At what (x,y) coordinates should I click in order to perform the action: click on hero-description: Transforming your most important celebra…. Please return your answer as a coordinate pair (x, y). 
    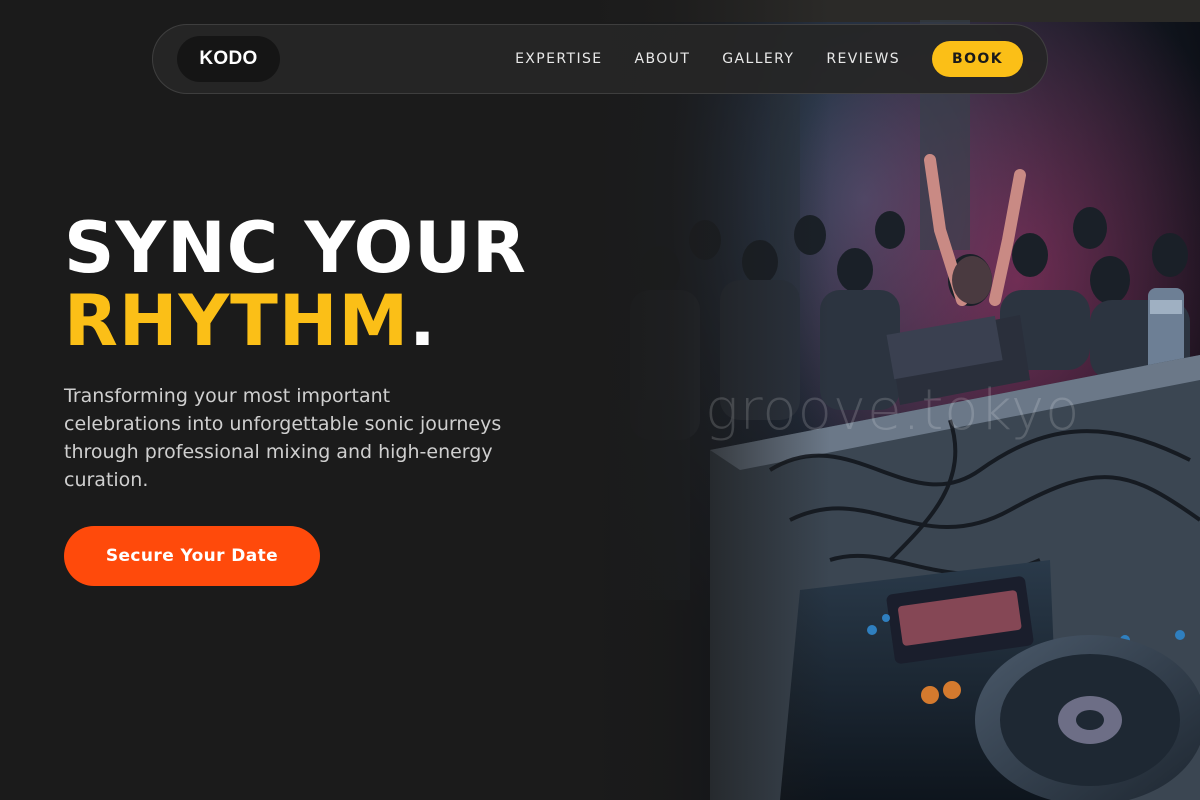
    Looking at the image, I should click on (283, 438).